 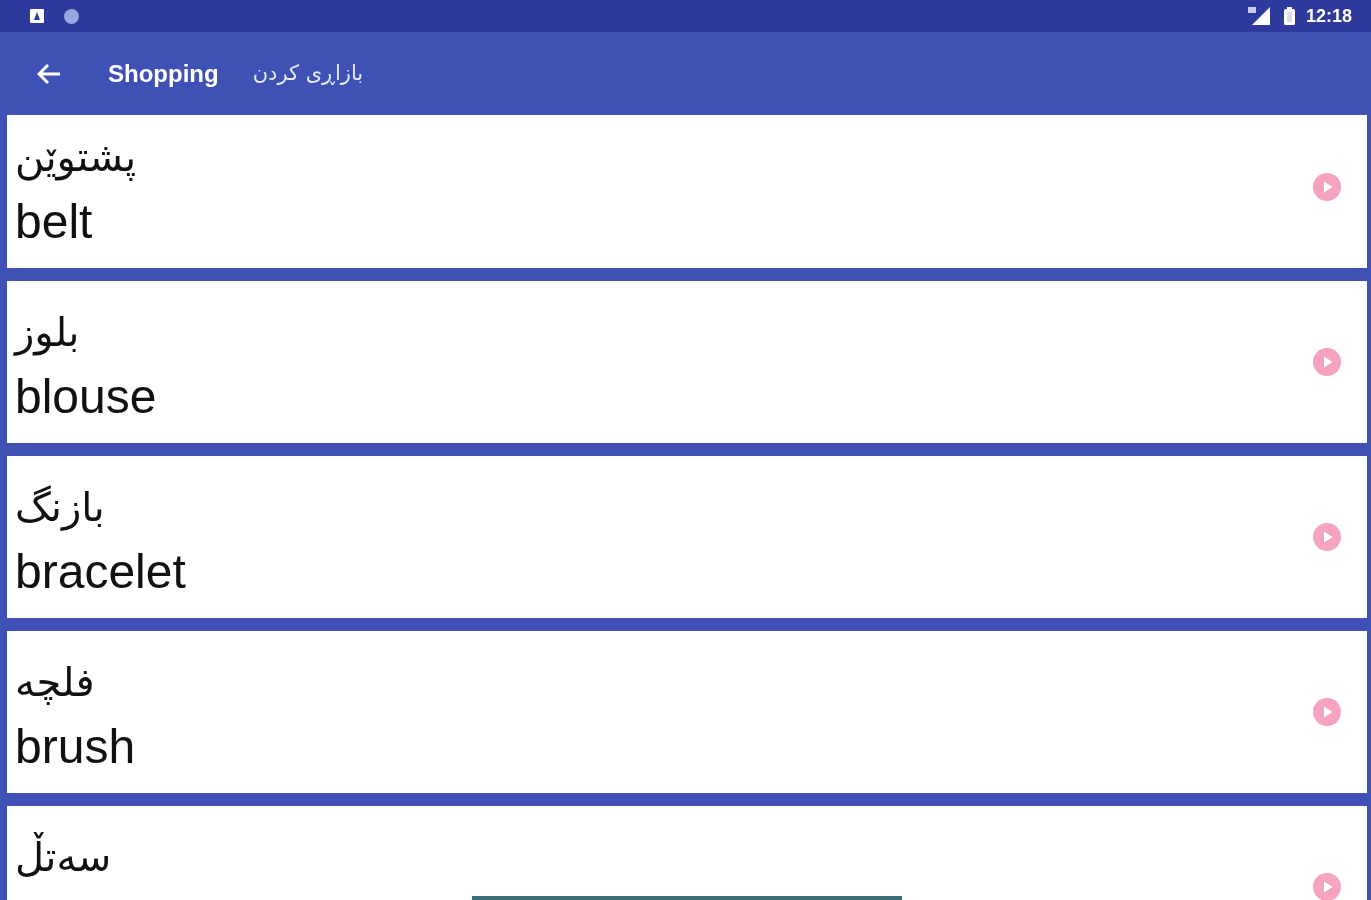 What do you see at coordinates (63, 856) in the screenshot?
I see `kurdish-word: سەتڵ` at bounding box center [63, 856].